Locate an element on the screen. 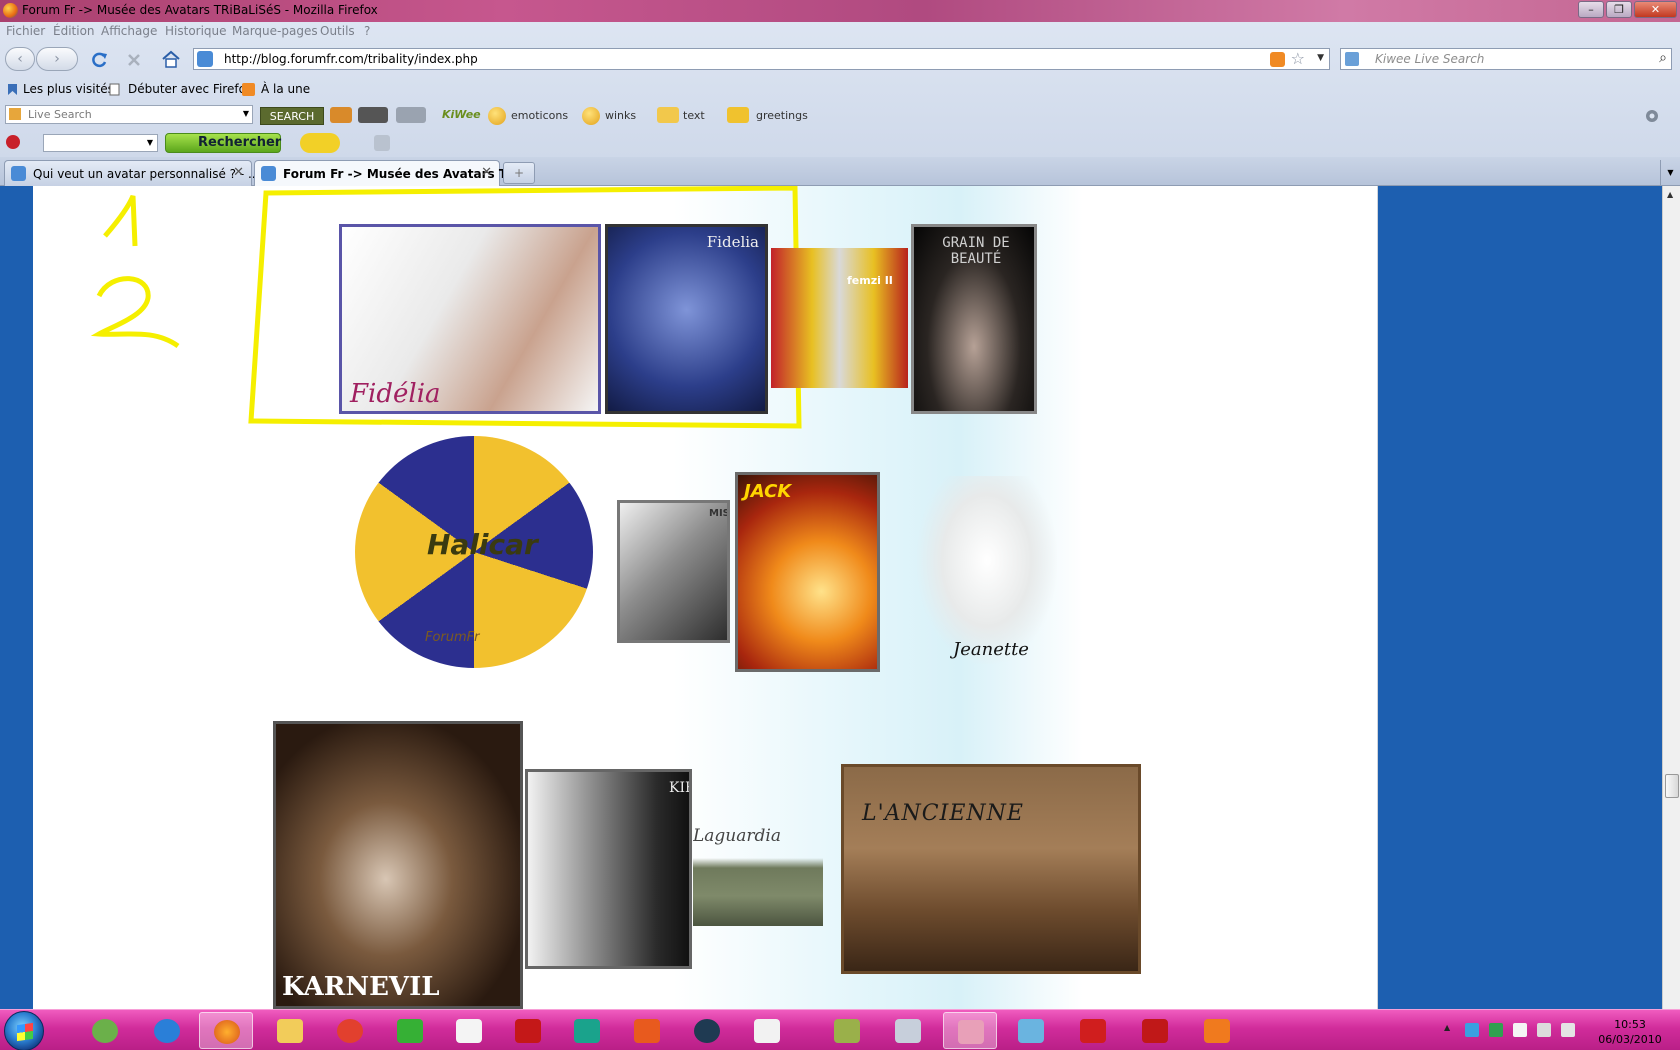  back-button: ‹ is located at coordinates (20, 59).